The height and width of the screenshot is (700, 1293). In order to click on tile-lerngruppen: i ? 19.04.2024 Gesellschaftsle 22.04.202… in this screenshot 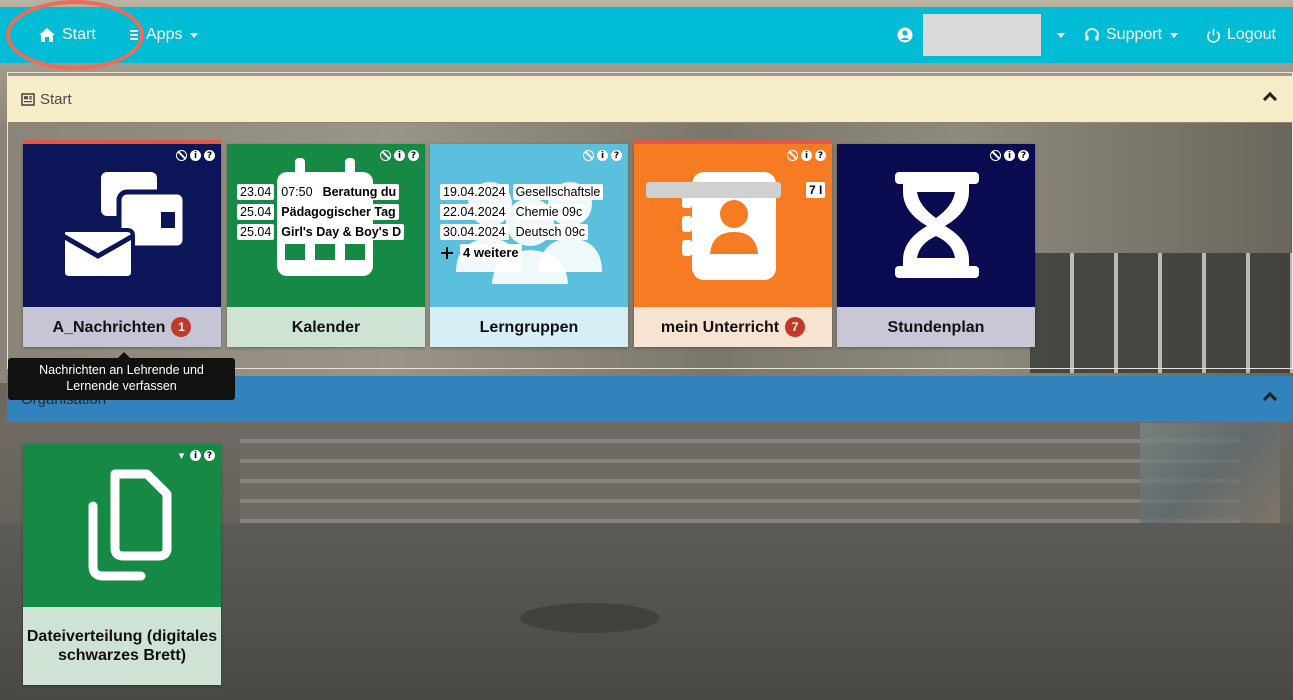, I will do `click(529, 245)`.